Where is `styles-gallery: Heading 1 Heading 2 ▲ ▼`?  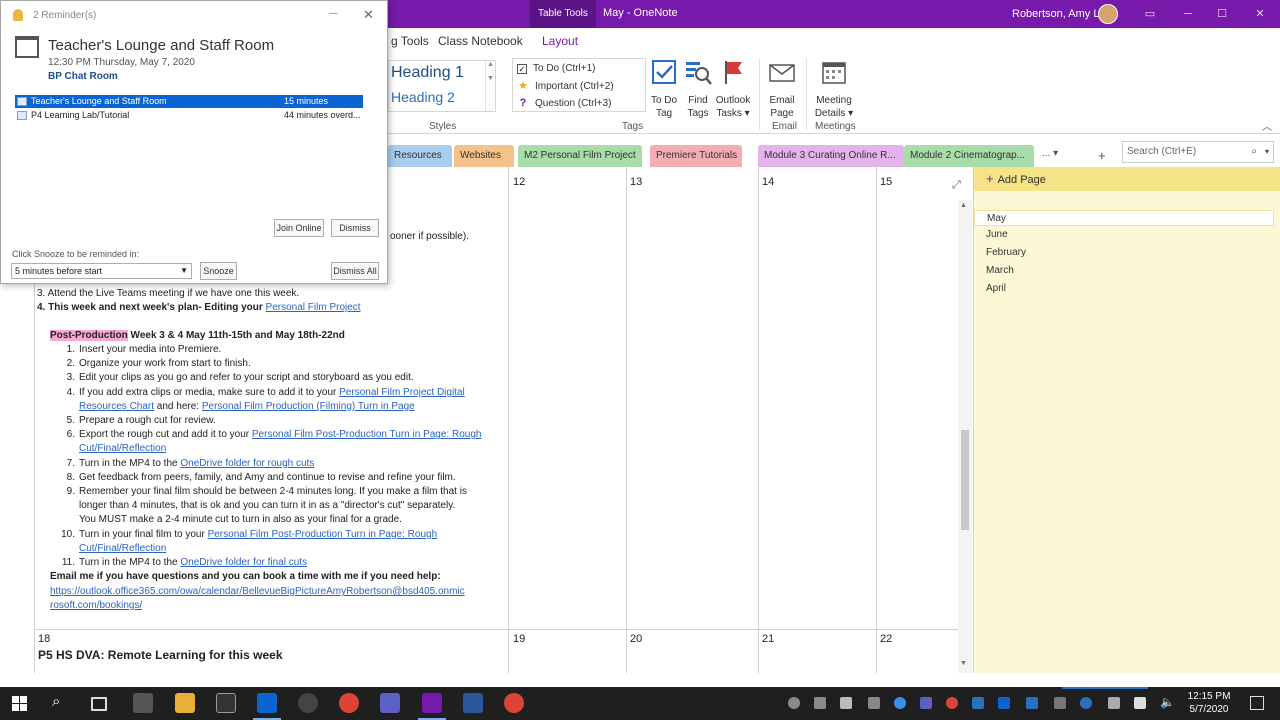 styles-gallery: Heading 1 Heading 2 ▲ ▼ is located at coordinates (442, 86).